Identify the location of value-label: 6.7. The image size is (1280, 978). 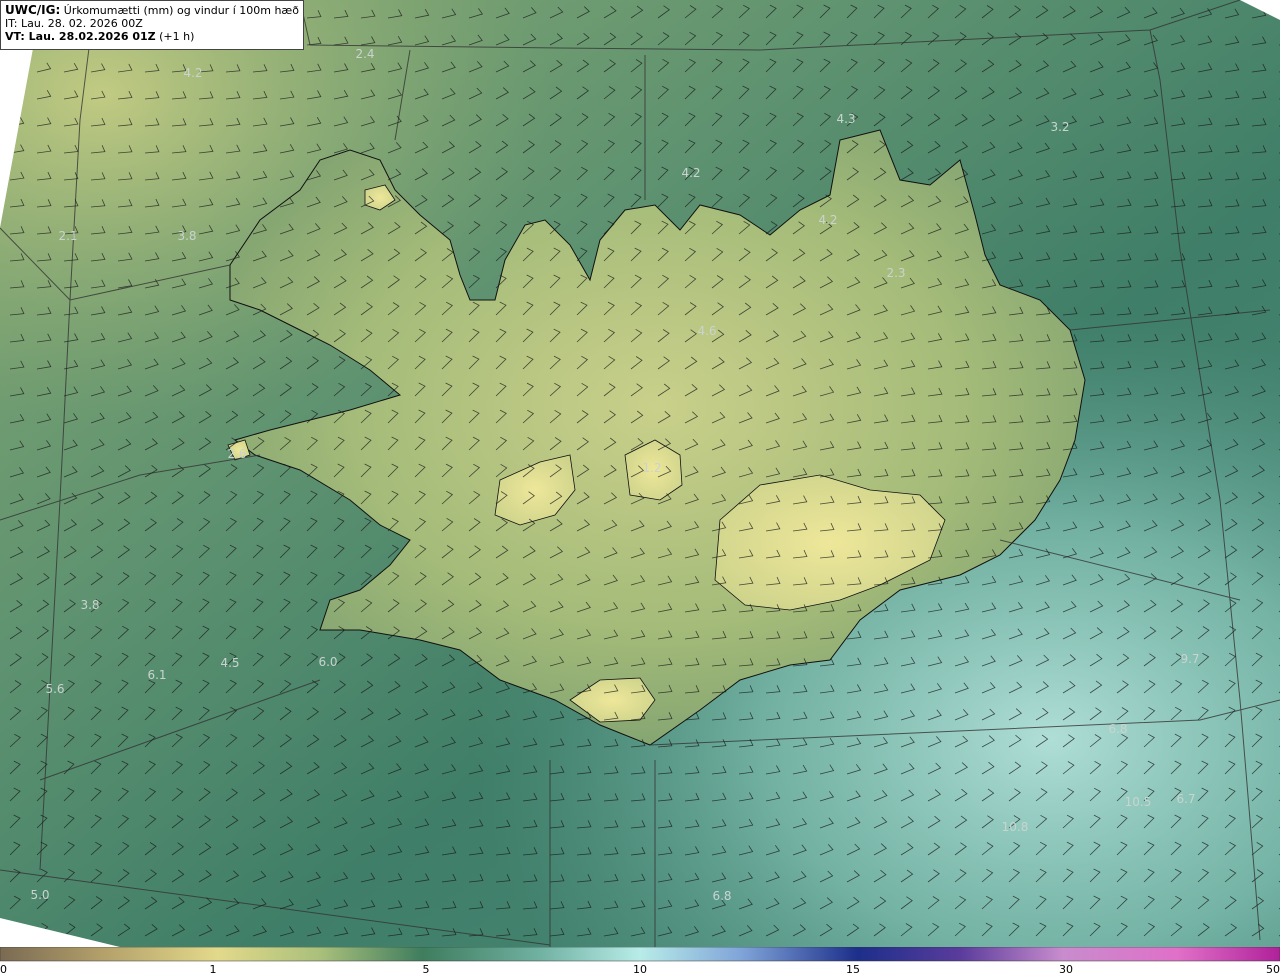
(1185, 799).